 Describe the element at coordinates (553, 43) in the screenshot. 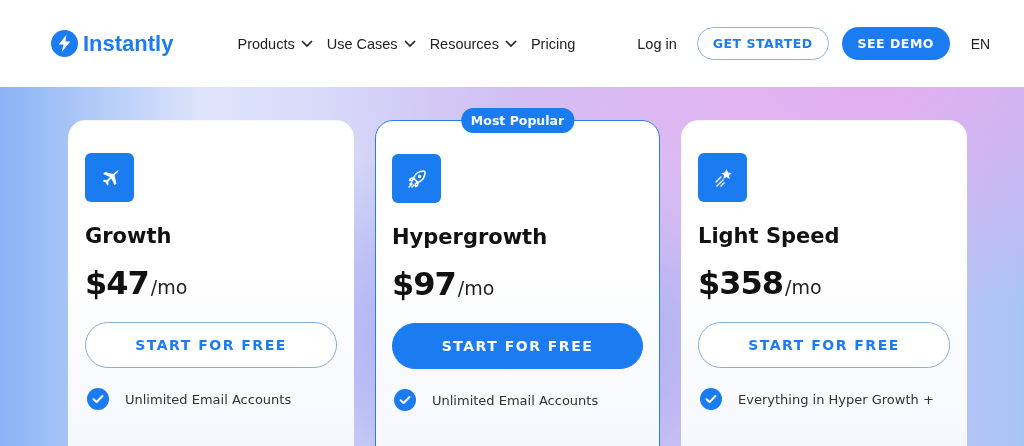

I see `nav-link: Pricing` at that location.